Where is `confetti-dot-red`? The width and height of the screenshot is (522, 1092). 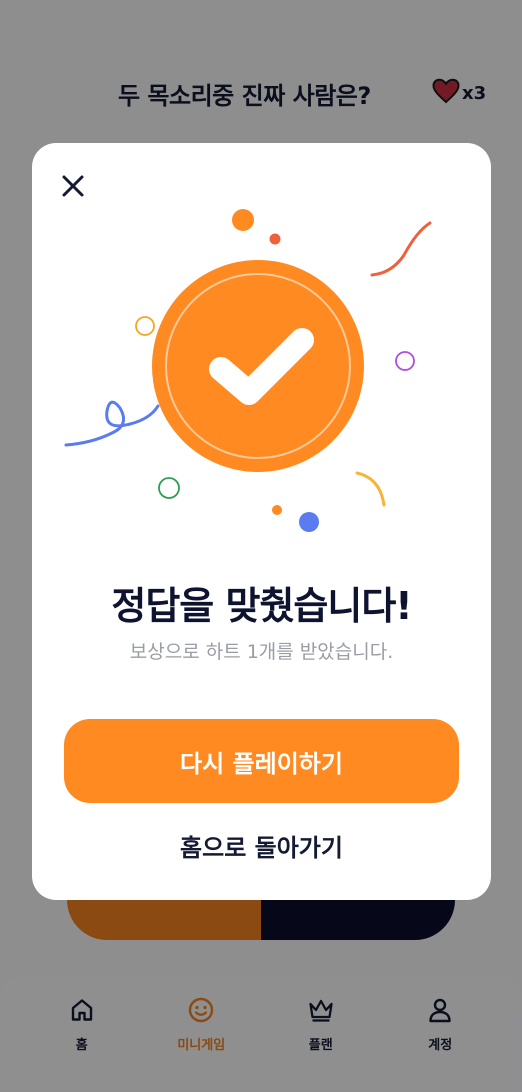
confetti-dot-red is located at coordinates (275, 239).